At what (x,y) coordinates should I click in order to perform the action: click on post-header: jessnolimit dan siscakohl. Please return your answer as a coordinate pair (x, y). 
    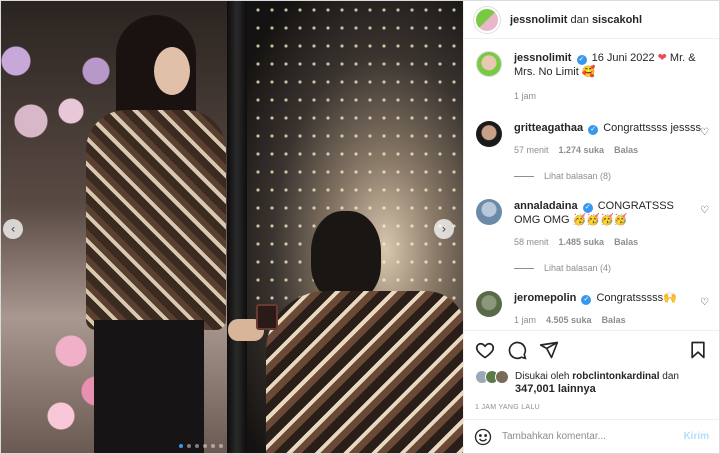
    Looking at the image, I should click on (591, 20).